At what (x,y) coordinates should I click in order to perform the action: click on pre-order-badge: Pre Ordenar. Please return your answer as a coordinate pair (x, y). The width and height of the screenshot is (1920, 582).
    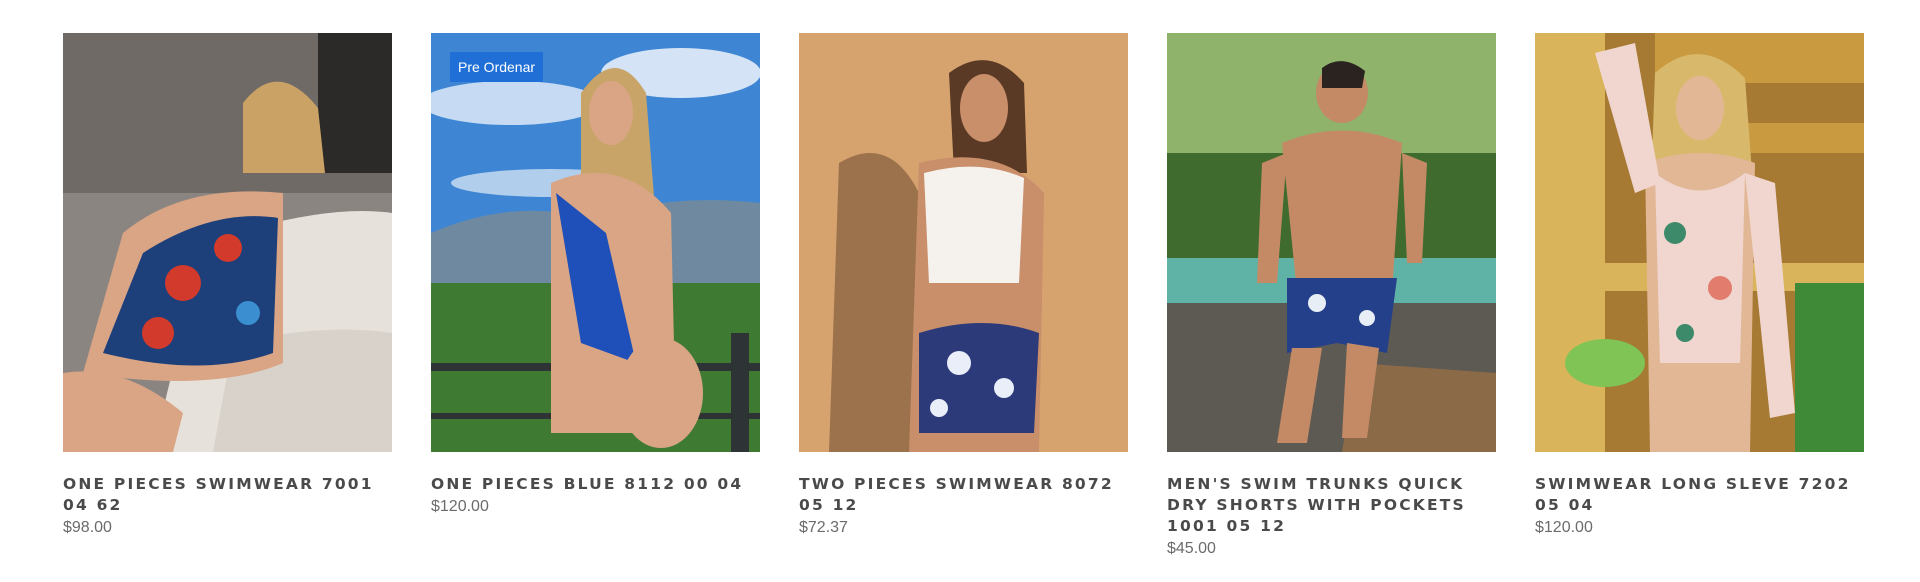
    Looking at the image, I should click on (497, 67).